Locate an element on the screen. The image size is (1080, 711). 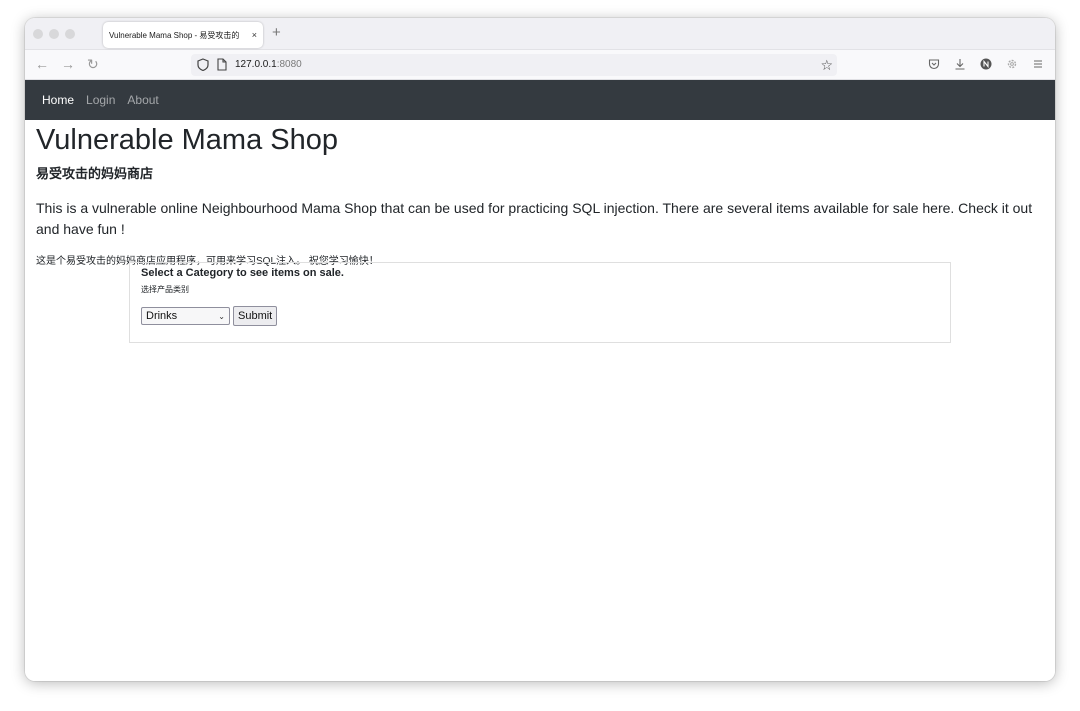
browser-toolbar: ← → ↻ 127.0.0.1:8080 ☆ is located at coordinates (540, 65).